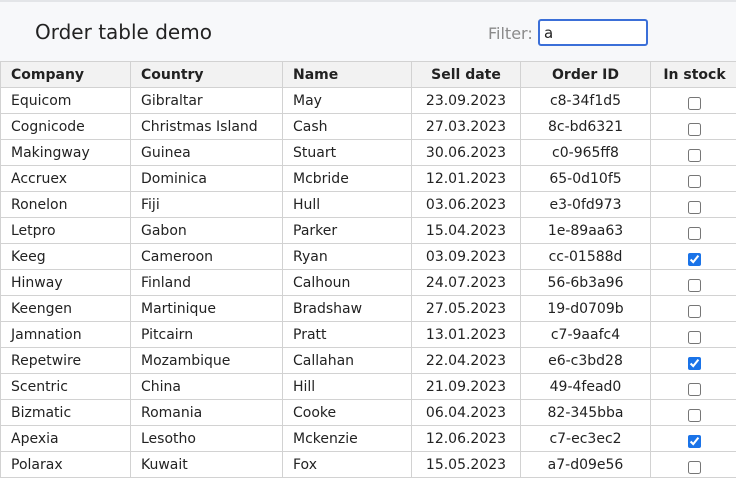  I want to click on table-row: Letpro Gabon Parker 15.04.2023 1e-89aa63, so click(368, 230).